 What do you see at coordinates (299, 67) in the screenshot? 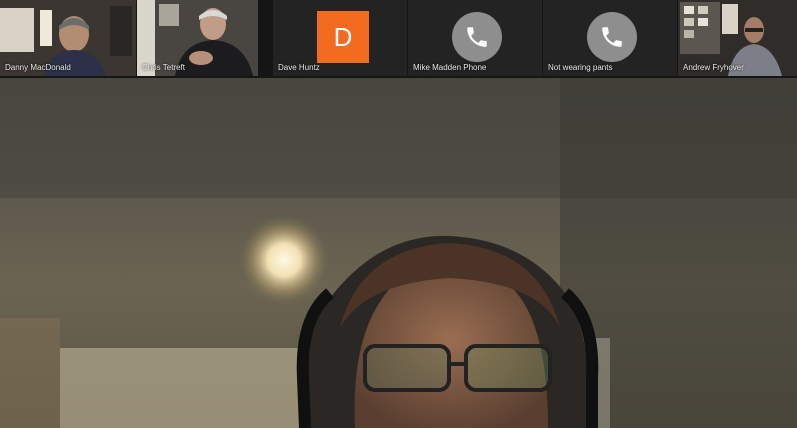
I see `participant-name: Dave Huntz` at bounding box center [299, 67].